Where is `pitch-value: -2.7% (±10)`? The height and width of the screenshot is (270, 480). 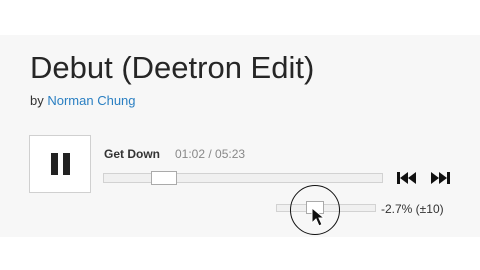
pitch-value: -2.7% (±10) is located at coordinates (412, 209).